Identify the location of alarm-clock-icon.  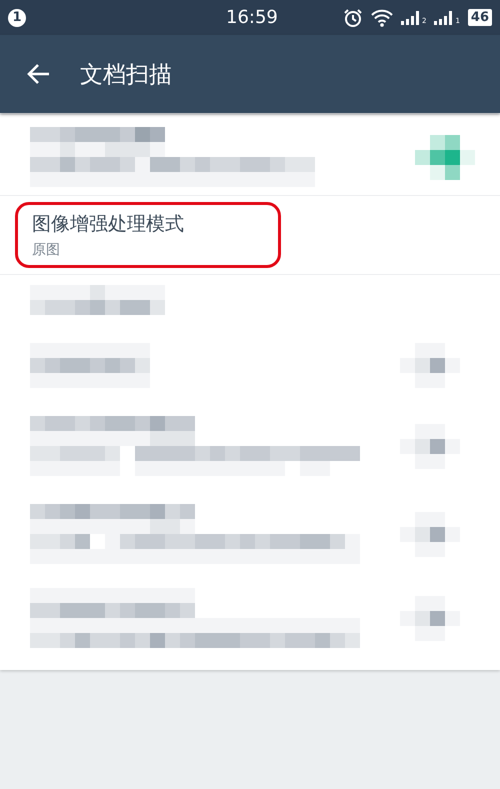
(352, 18).